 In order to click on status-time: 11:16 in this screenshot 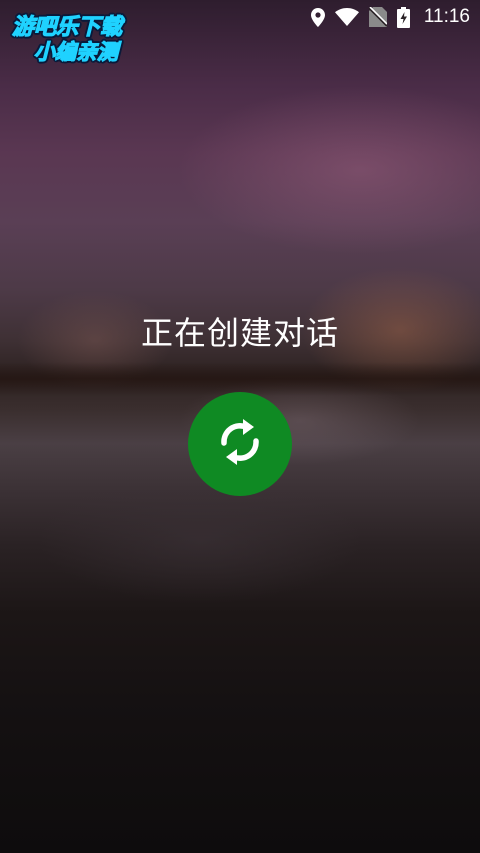, I will do `click(446, 16)`.